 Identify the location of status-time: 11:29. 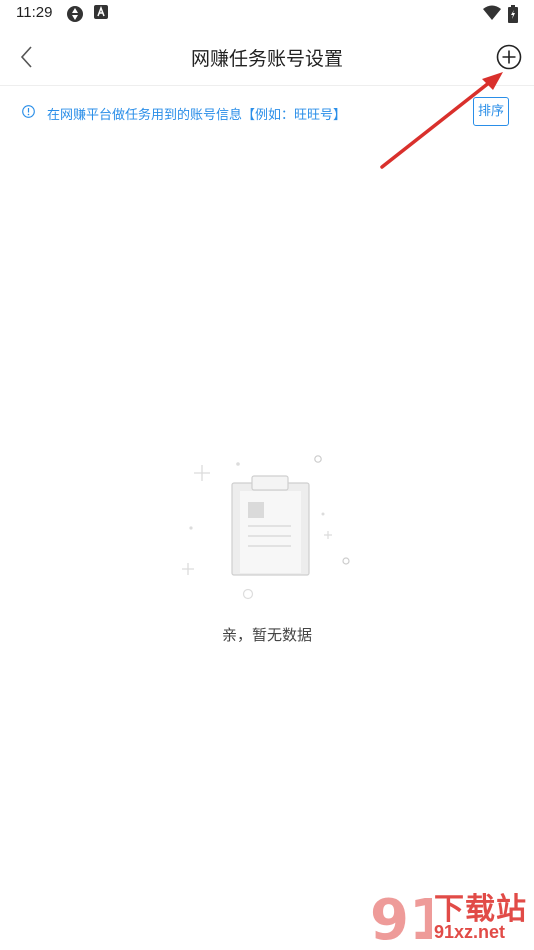
(34, 12).